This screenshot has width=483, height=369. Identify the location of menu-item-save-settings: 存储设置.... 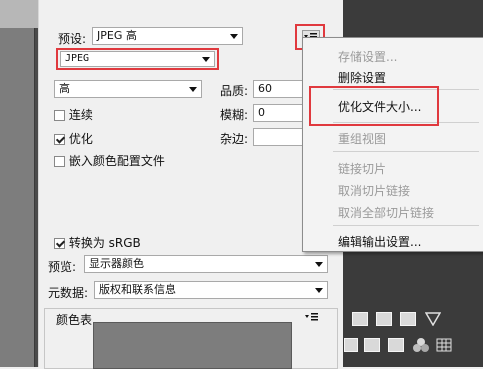
(367, 56).